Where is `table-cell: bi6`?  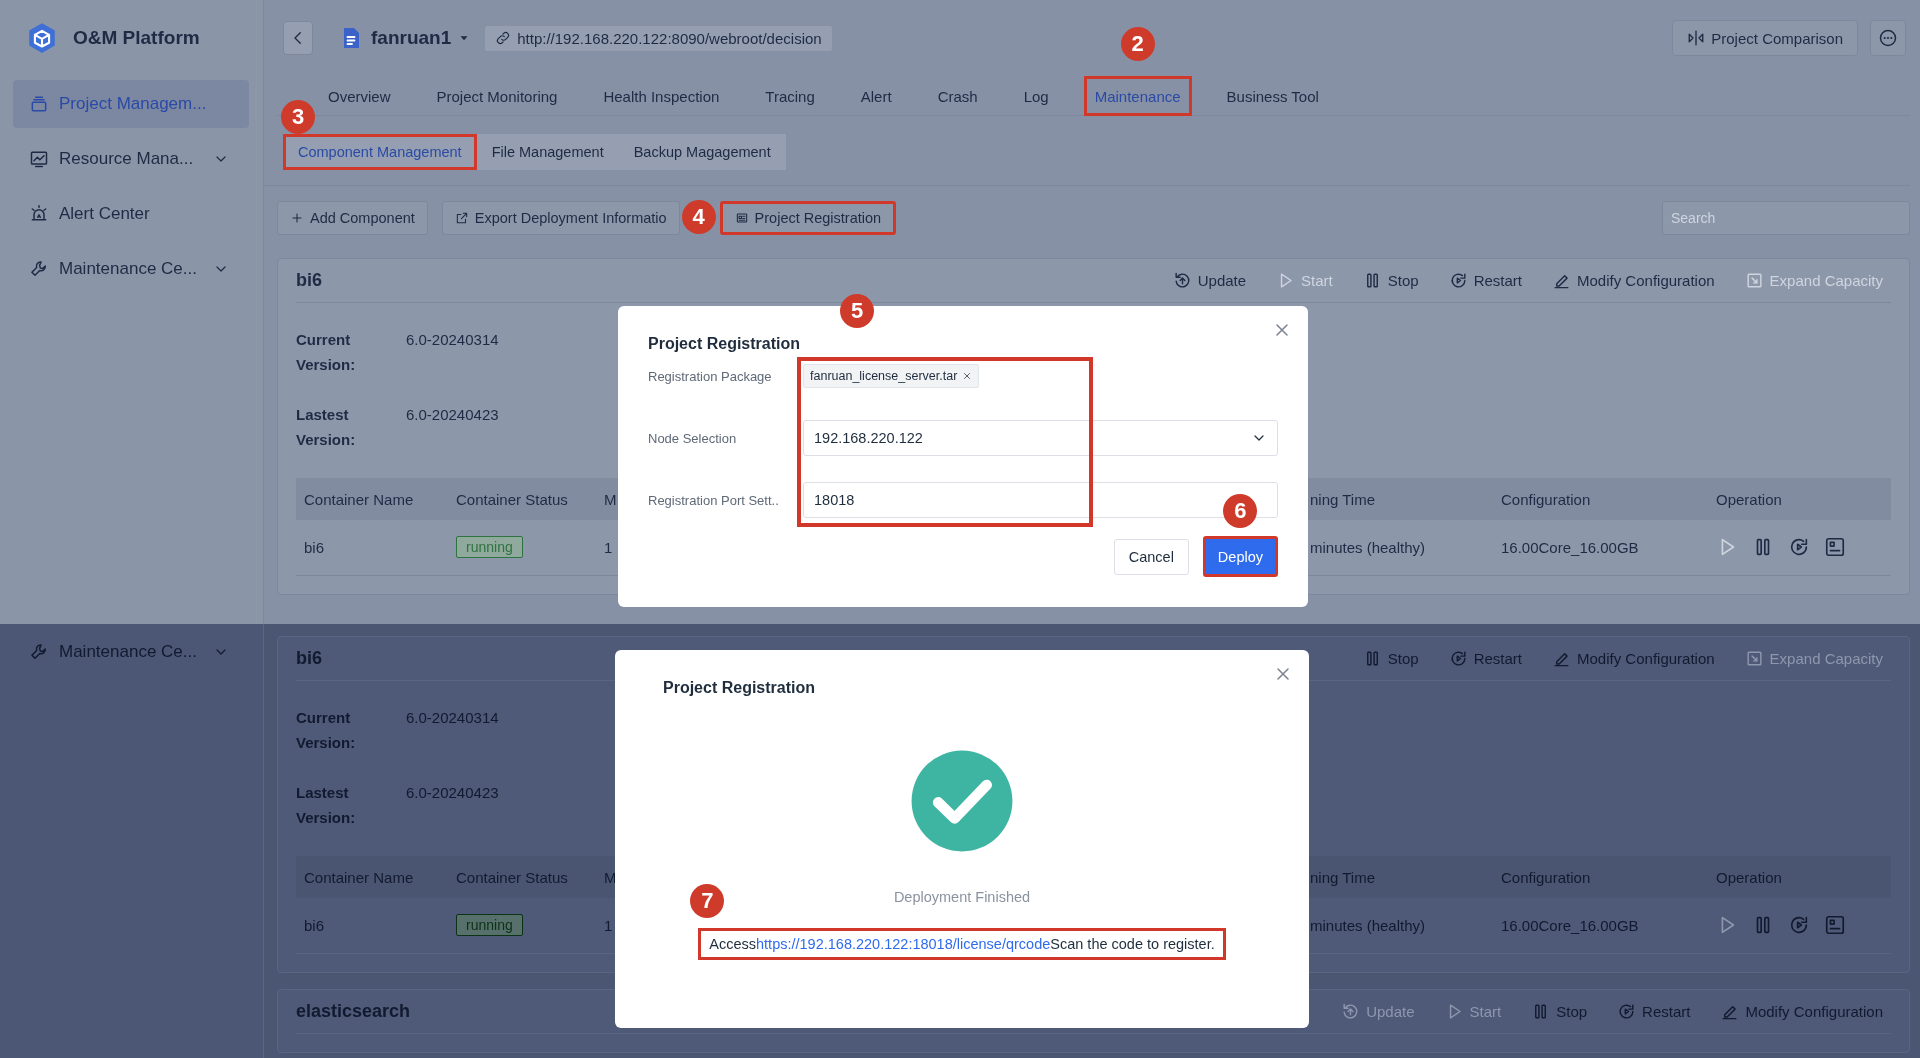
table-cell: bi6 is located at coordinates (314, 925).